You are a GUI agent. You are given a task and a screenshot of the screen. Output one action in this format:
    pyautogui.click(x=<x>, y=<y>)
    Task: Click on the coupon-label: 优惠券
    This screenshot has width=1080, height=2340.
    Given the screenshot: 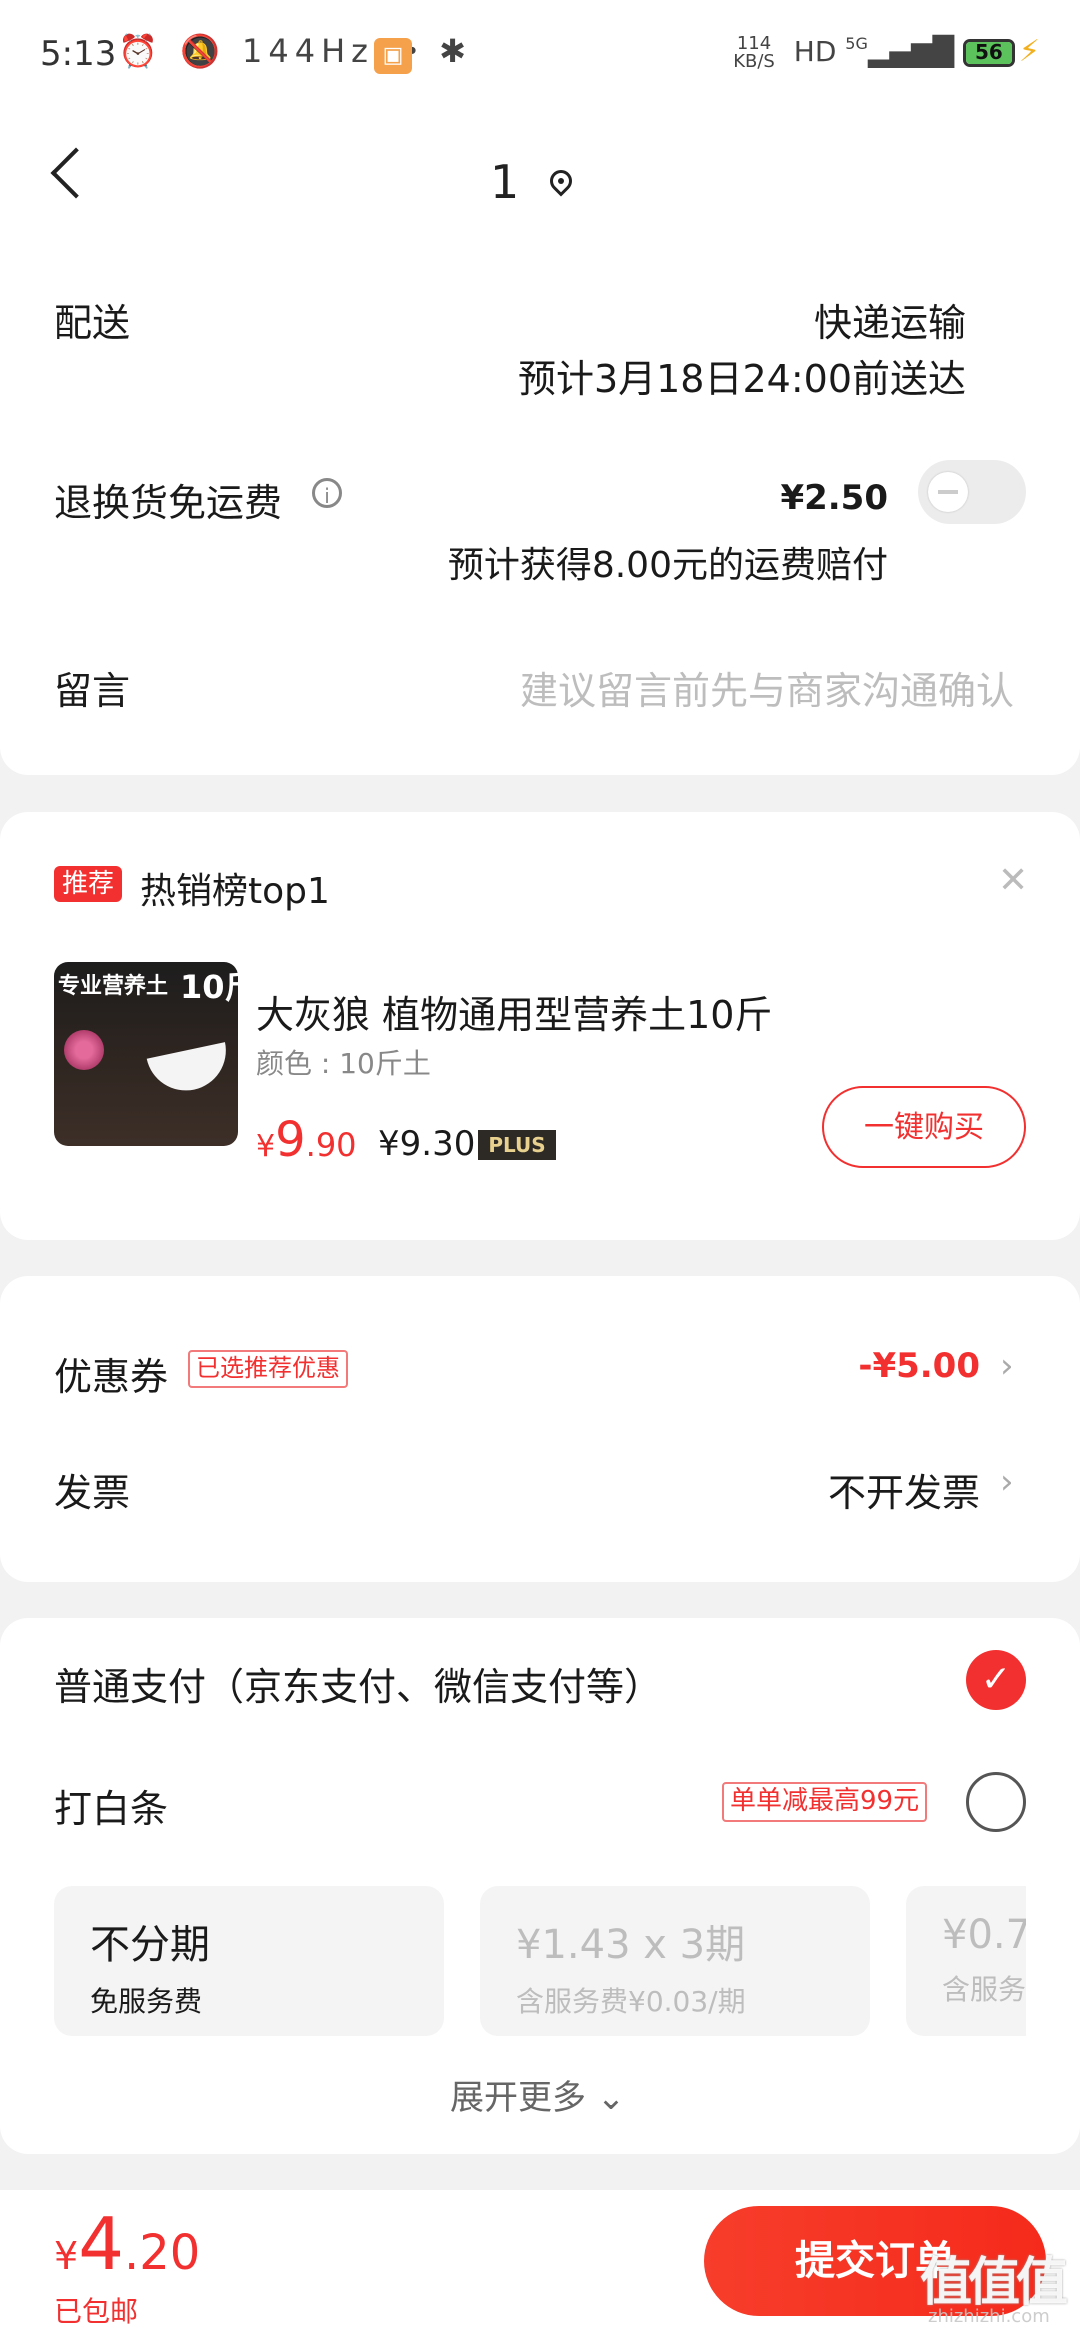 What is the action you would take?
    pyautogui.click(x=111, y=1377)
    